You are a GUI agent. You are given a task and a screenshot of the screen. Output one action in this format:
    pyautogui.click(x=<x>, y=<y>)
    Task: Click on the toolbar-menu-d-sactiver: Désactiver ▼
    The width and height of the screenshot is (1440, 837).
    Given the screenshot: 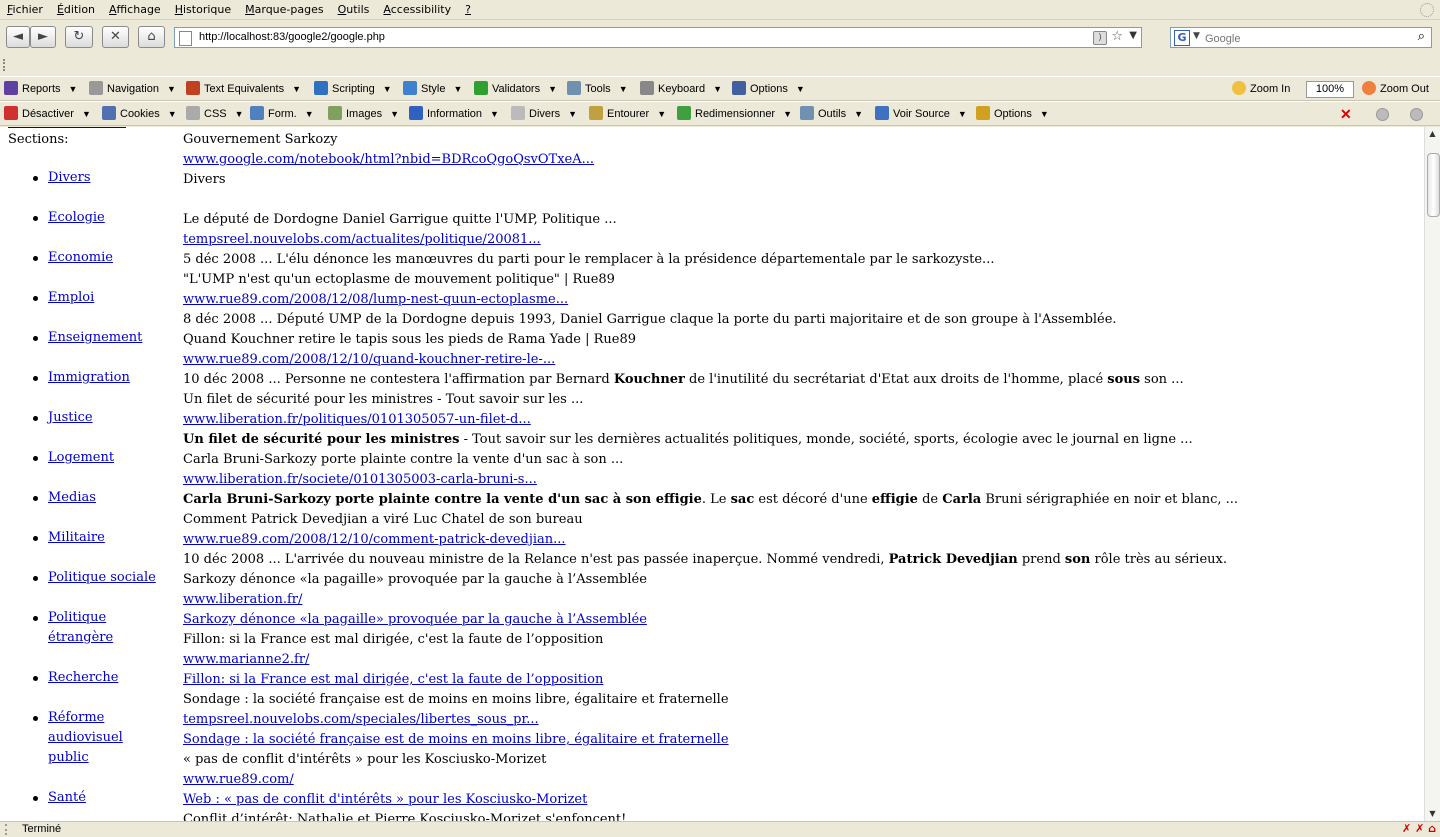 What is the action you would take?
    pyautogui.click(x=47, y=114)
    